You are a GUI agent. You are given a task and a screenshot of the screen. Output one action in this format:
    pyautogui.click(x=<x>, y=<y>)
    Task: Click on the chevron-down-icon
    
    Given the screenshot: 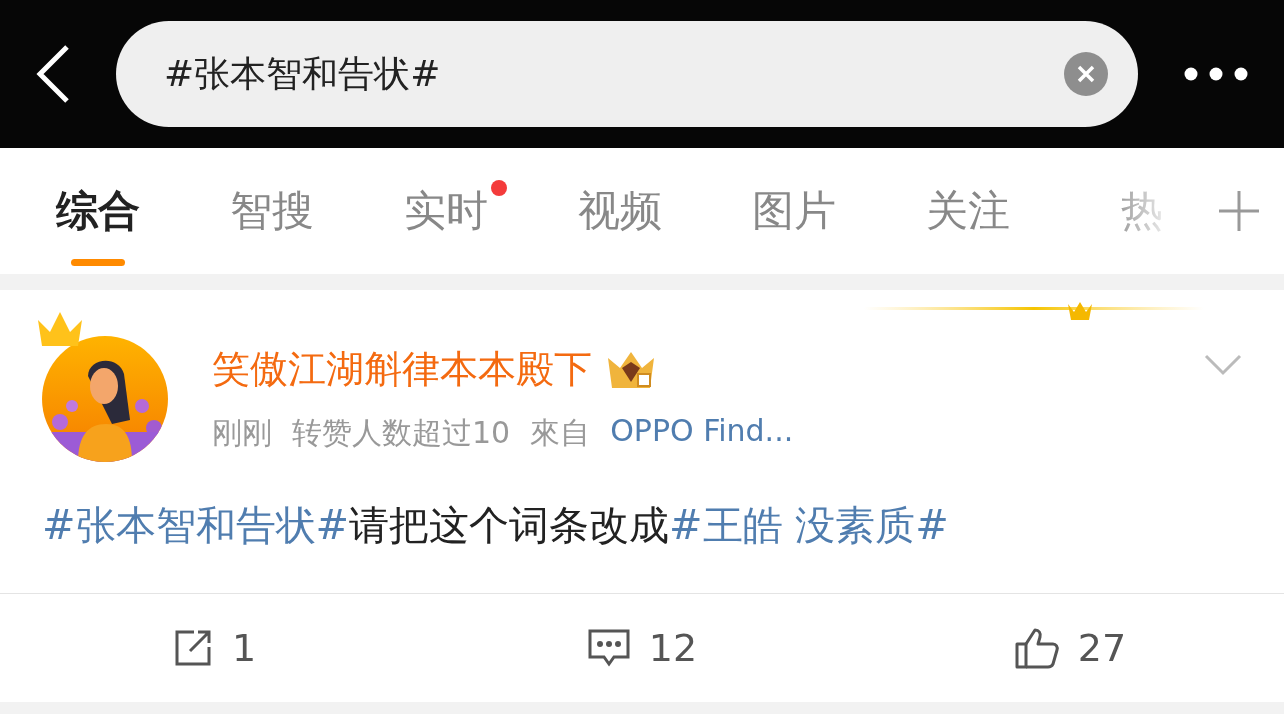 What is the action you would take?
    pyautogui.click(x=1223, y=365)
    